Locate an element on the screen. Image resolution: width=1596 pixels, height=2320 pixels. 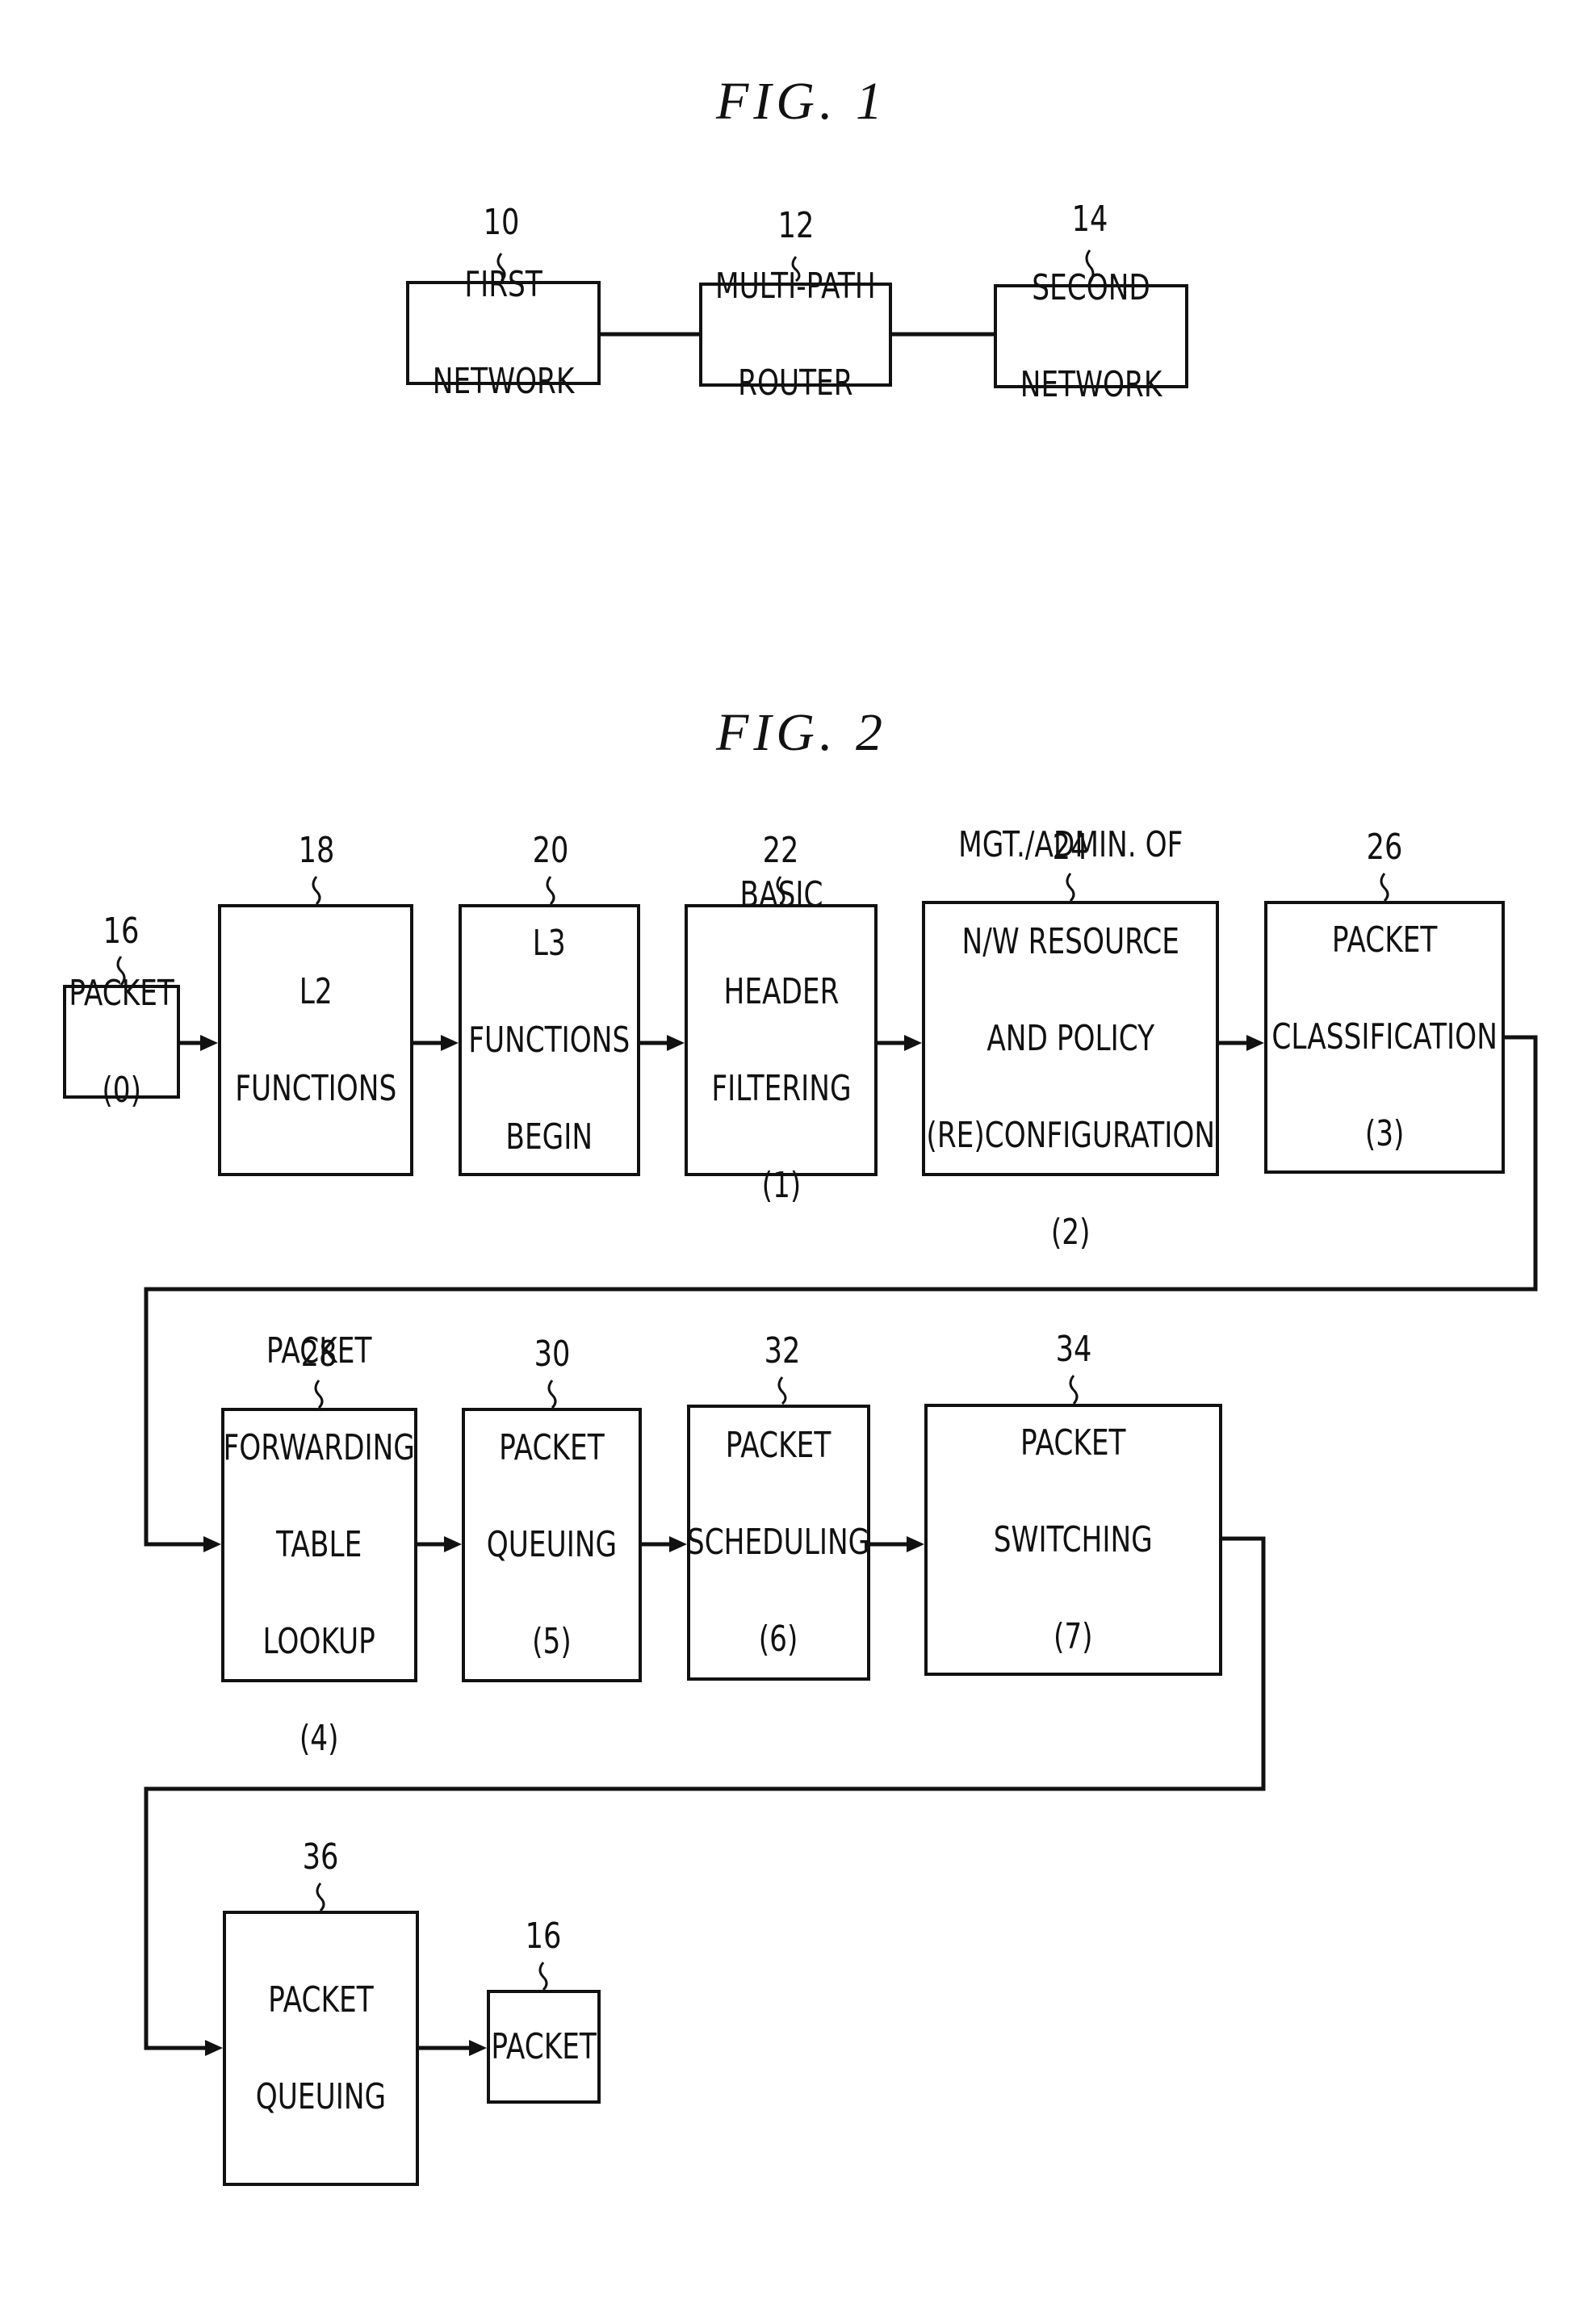
block-l3-functions-begin: L3 FUNCTIONS BEGIN is located at coordinates (549, 1040).